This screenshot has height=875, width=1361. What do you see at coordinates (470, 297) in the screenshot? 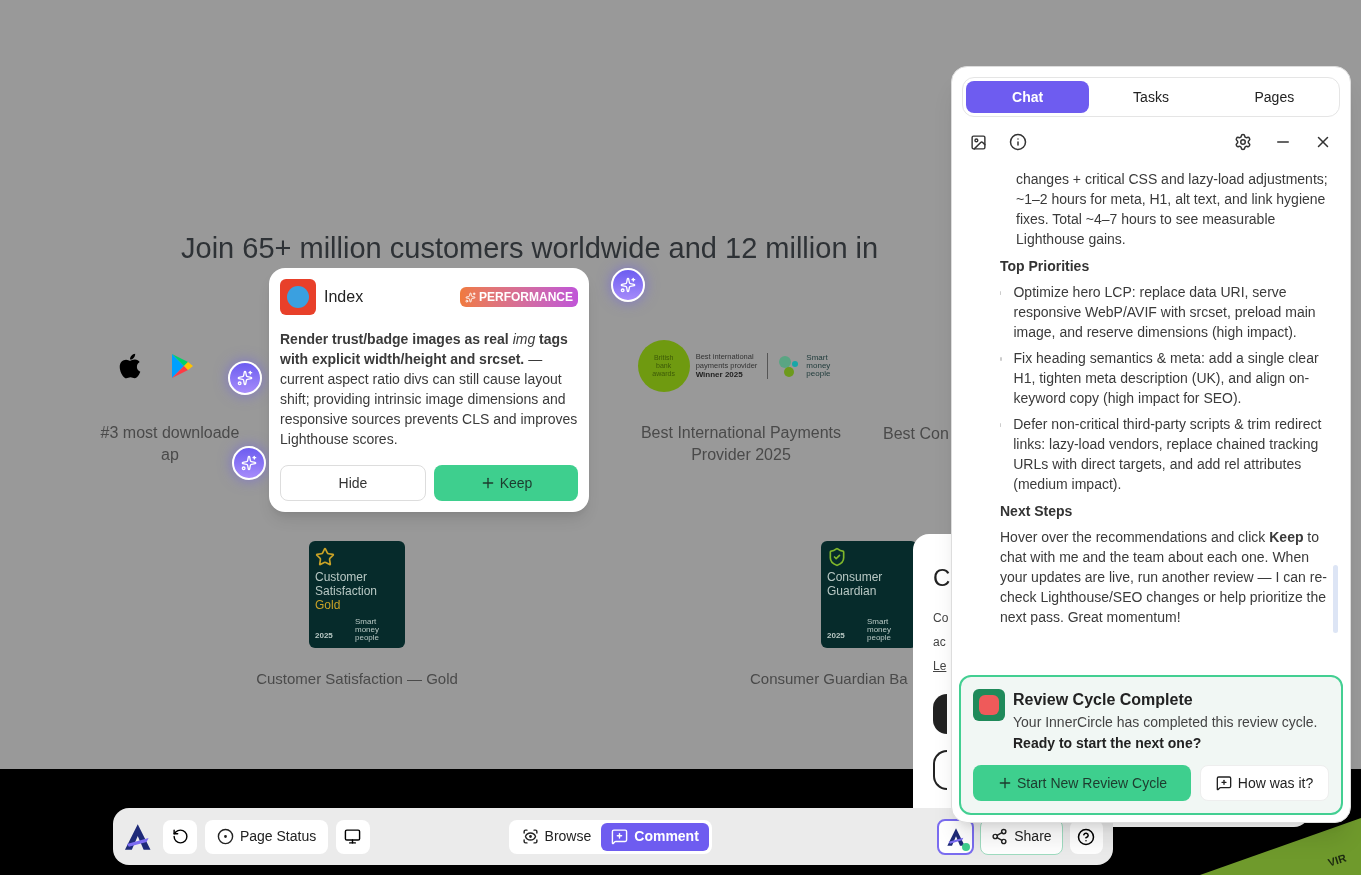
I see `sparkle-icon` at bounding box center [470, 297].